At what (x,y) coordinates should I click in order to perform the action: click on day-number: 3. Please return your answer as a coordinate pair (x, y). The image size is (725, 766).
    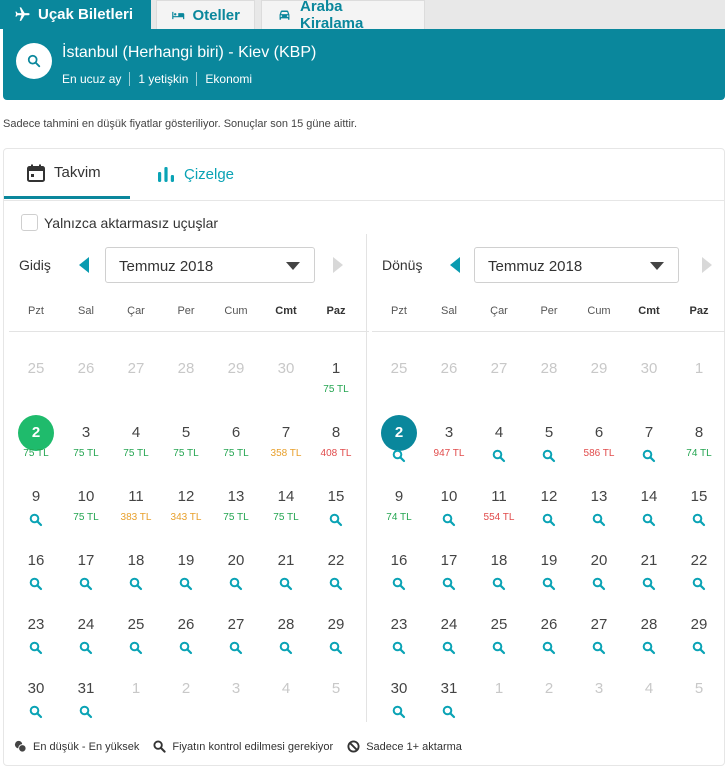
    Looking at the image, I should click on (86, 432).